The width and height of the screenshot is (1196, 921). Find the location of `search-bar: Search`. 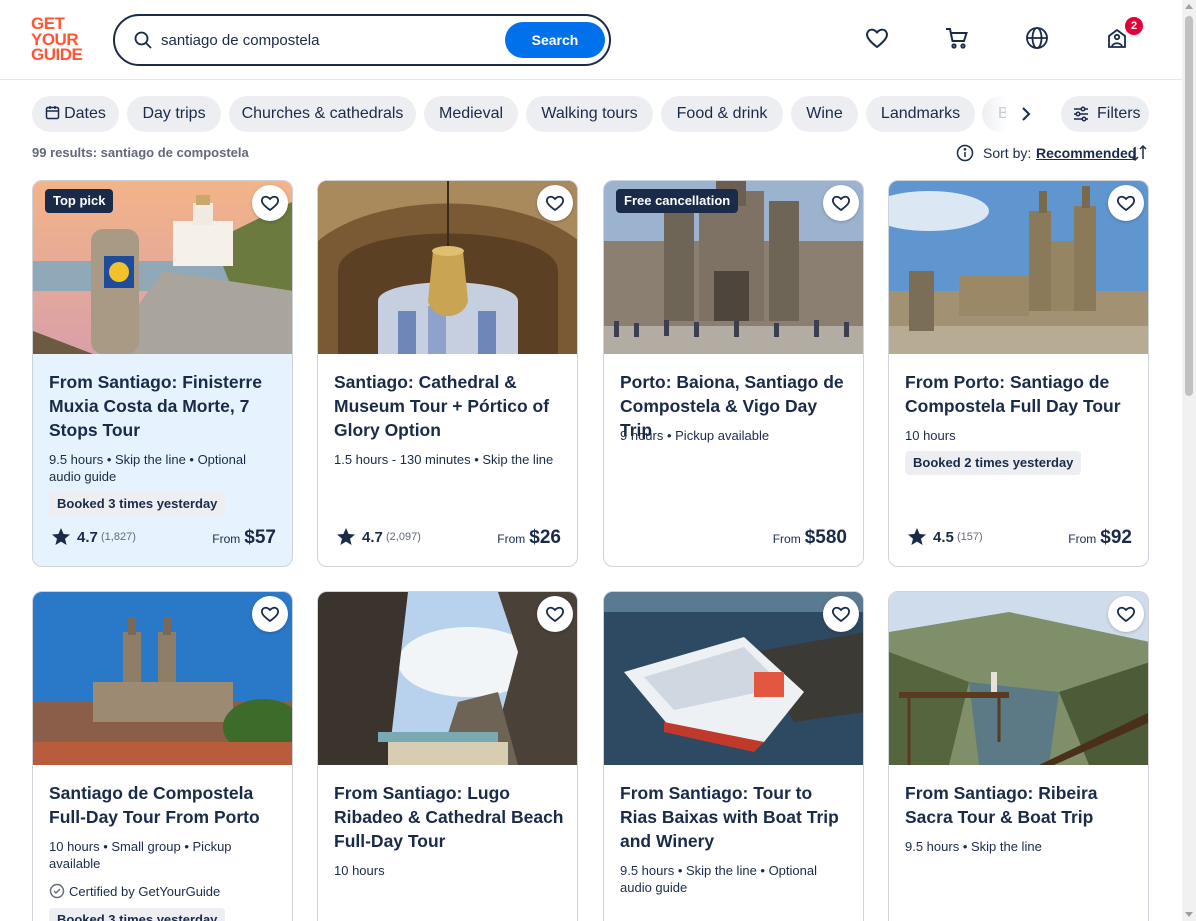

search-bar: Search is located at coordinates (362, 40).